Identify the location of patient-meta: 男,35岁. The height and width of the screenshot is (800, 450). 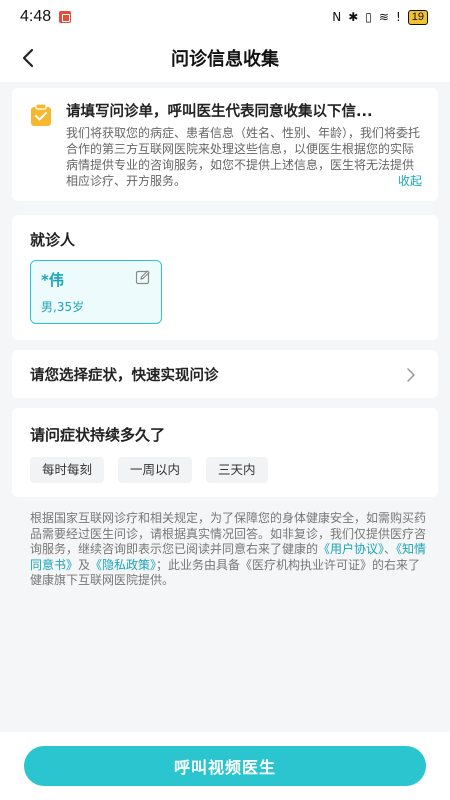
(63, 307).